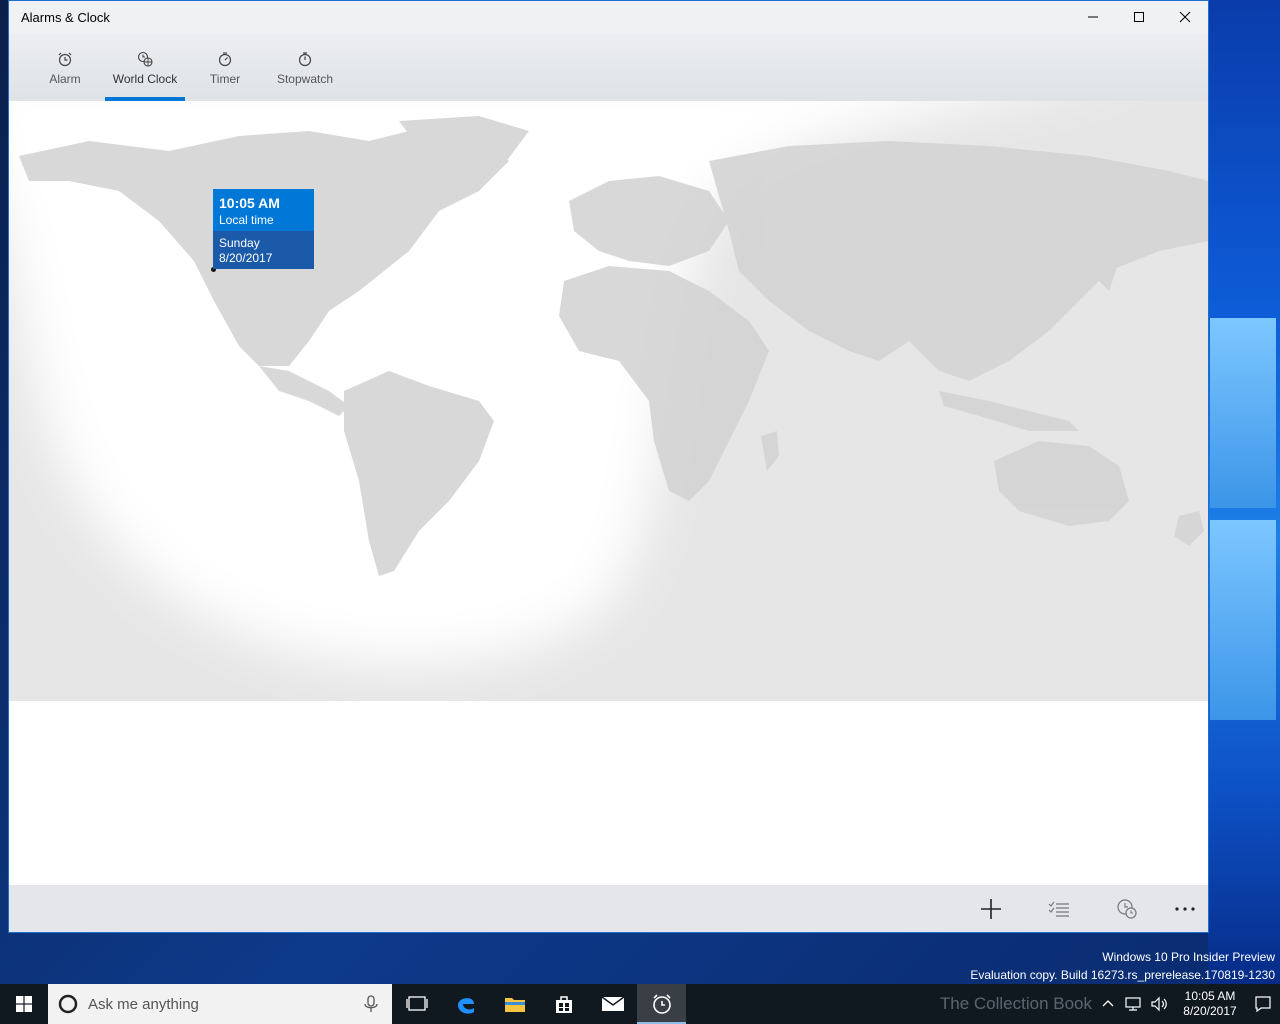 The height and width of the screenshot is (1024, 1280). I want to click on compare-clock-icon, so click(1127, 909).